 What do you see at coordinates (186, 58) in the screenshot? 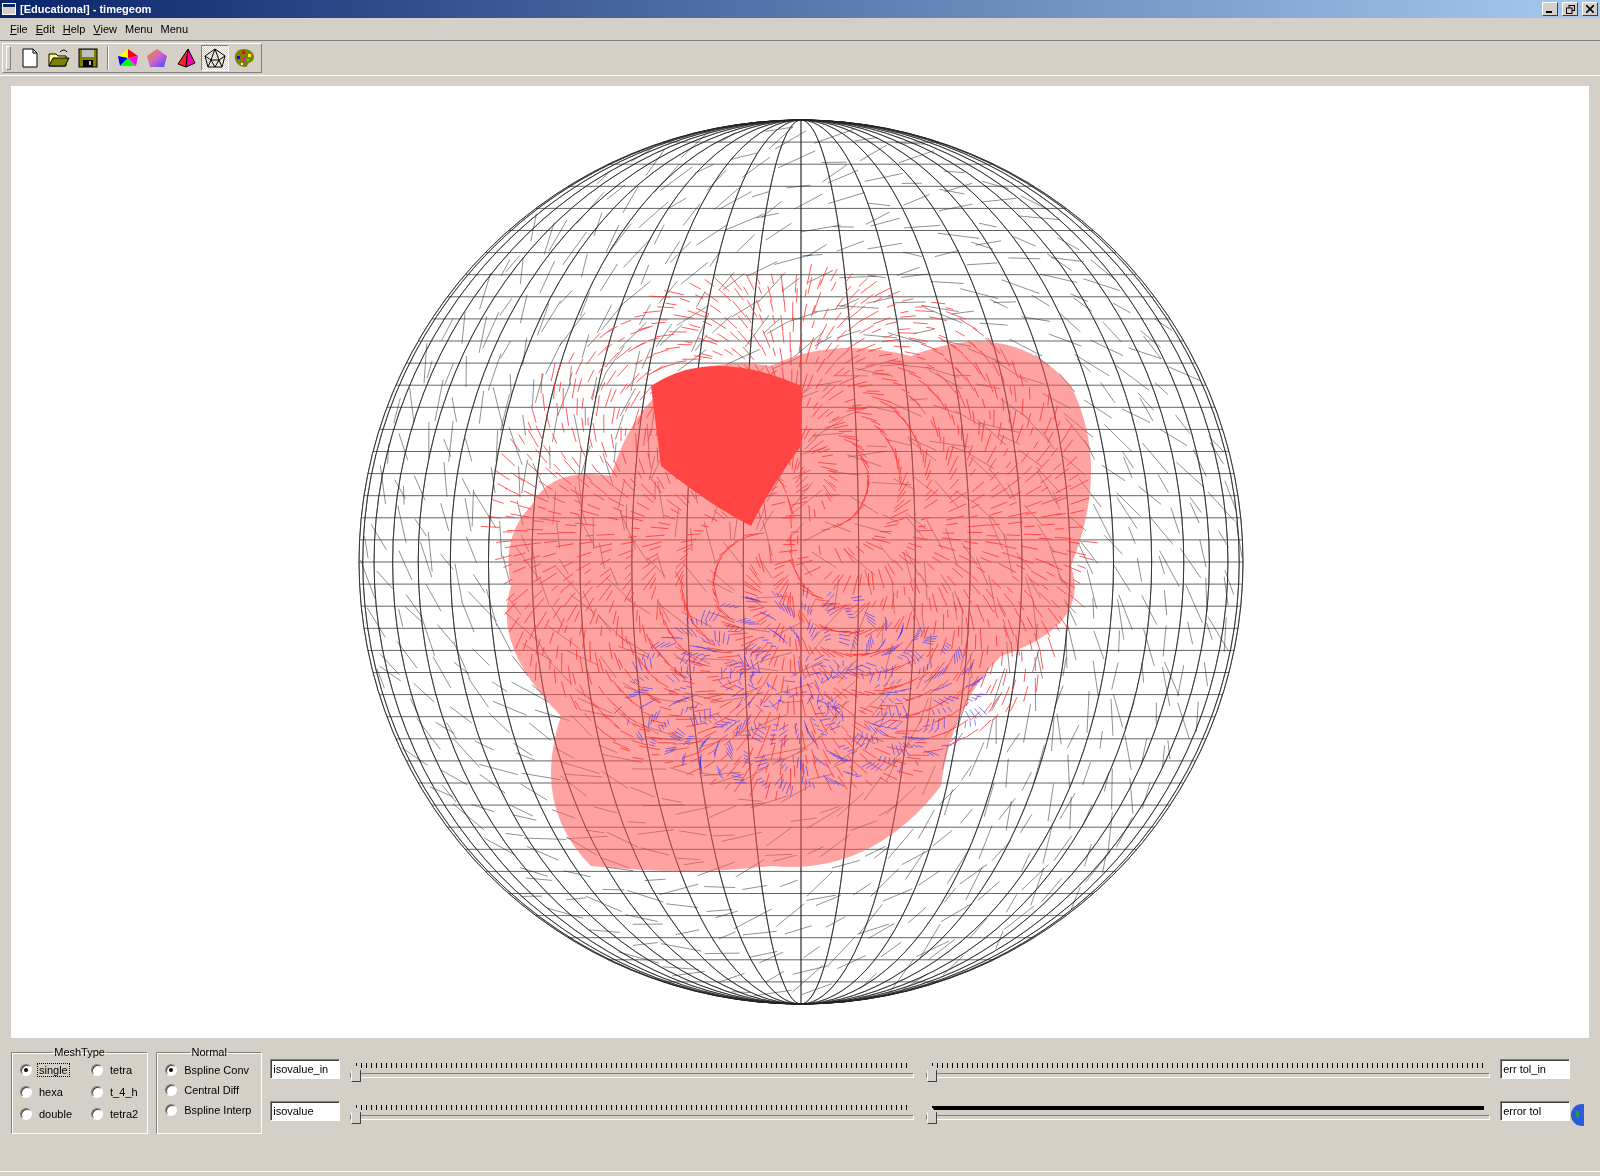
I see `pyramid-icon` at bounding box center [186, 58].